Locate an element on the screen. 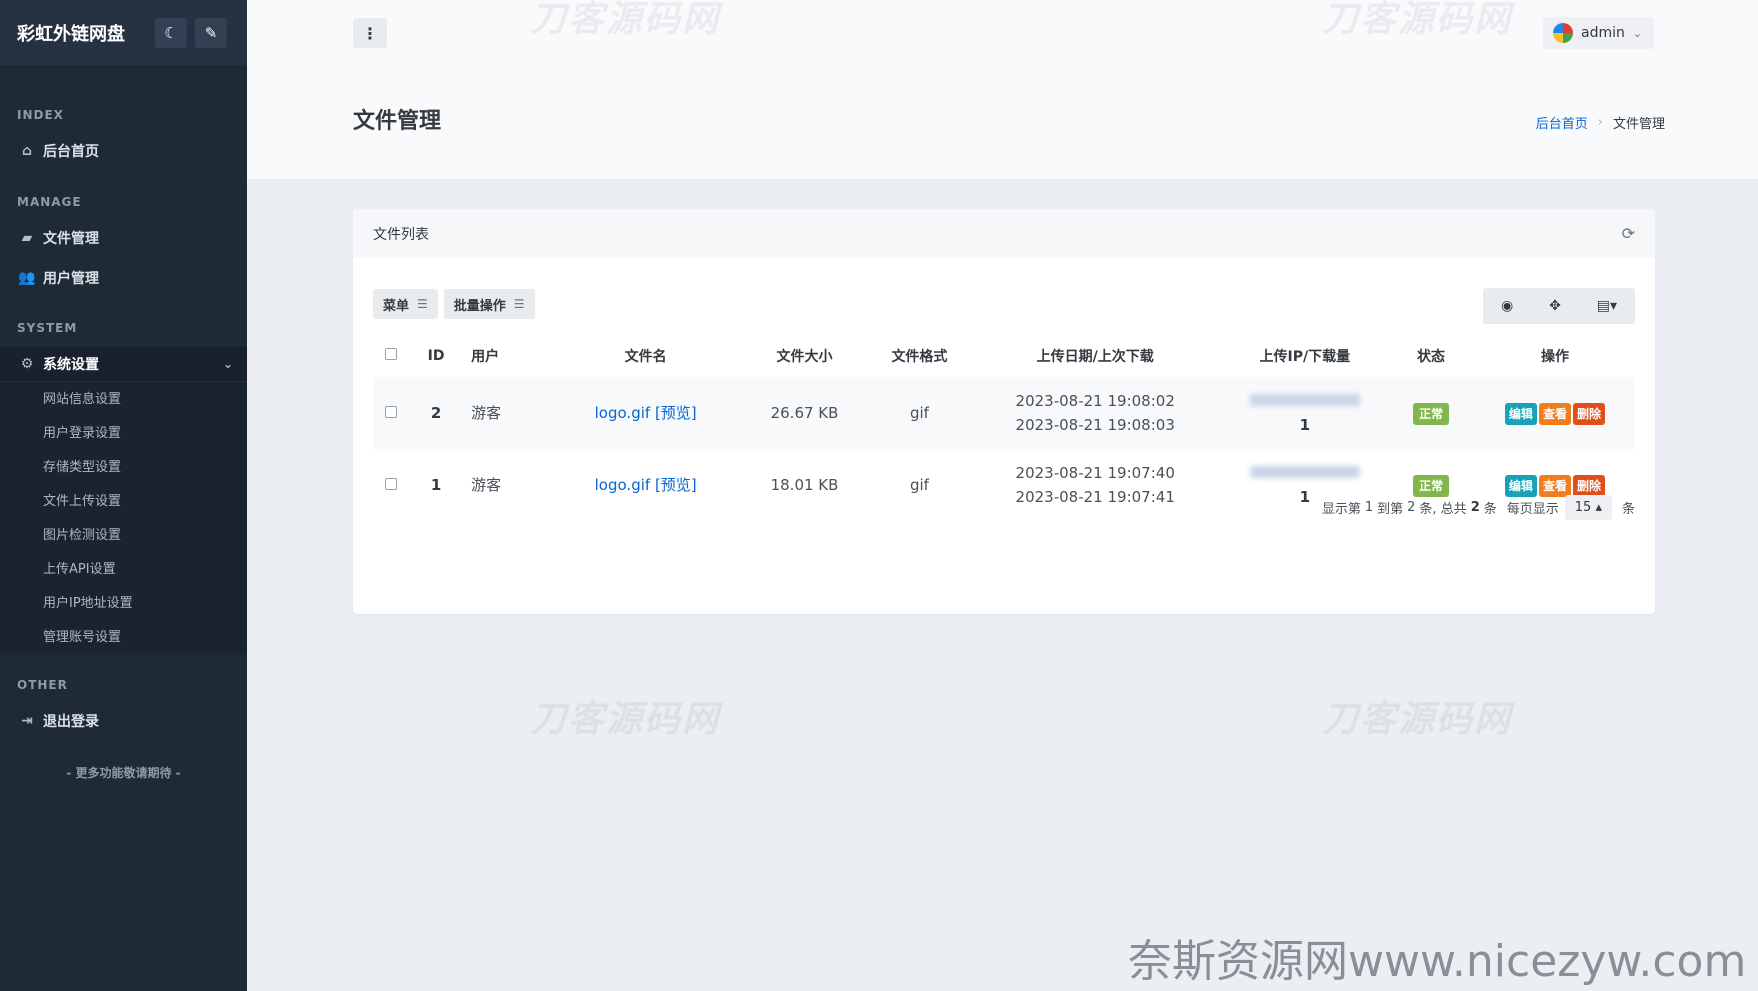 The height and width of the screenshot is (991, 1758). column-header: 用户 is located at coordinates (508, 356).